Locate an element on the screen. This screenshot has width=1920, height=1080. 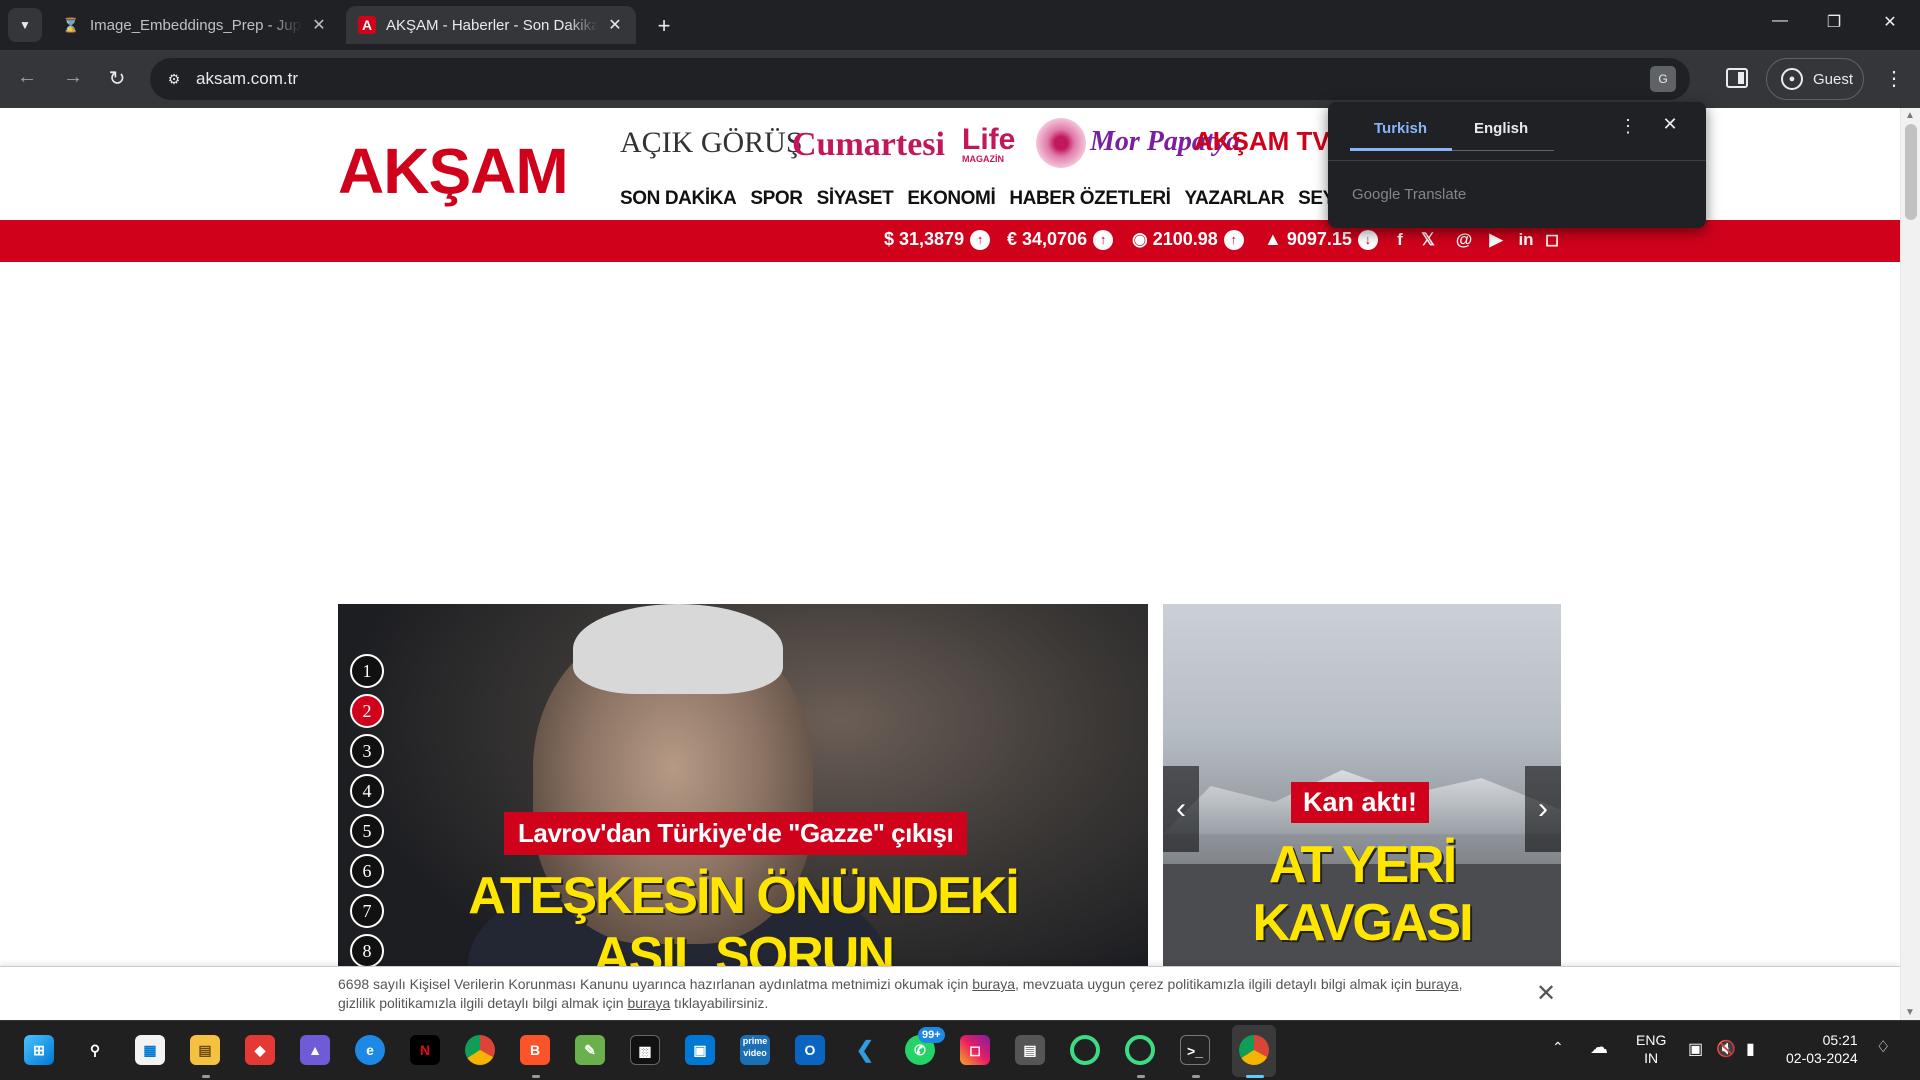
usd-rate: $ 31,3879 ↑ is located at coordinates (937, 239).